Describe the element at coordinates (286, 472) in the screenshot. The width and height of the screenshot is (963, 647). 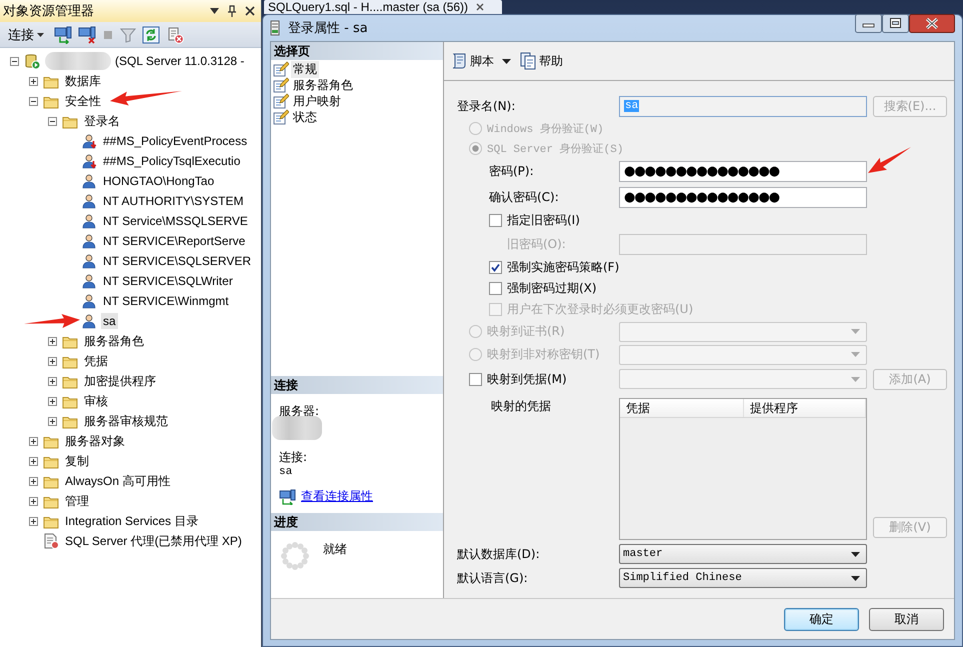
I see `connection-value: sa` at that location.